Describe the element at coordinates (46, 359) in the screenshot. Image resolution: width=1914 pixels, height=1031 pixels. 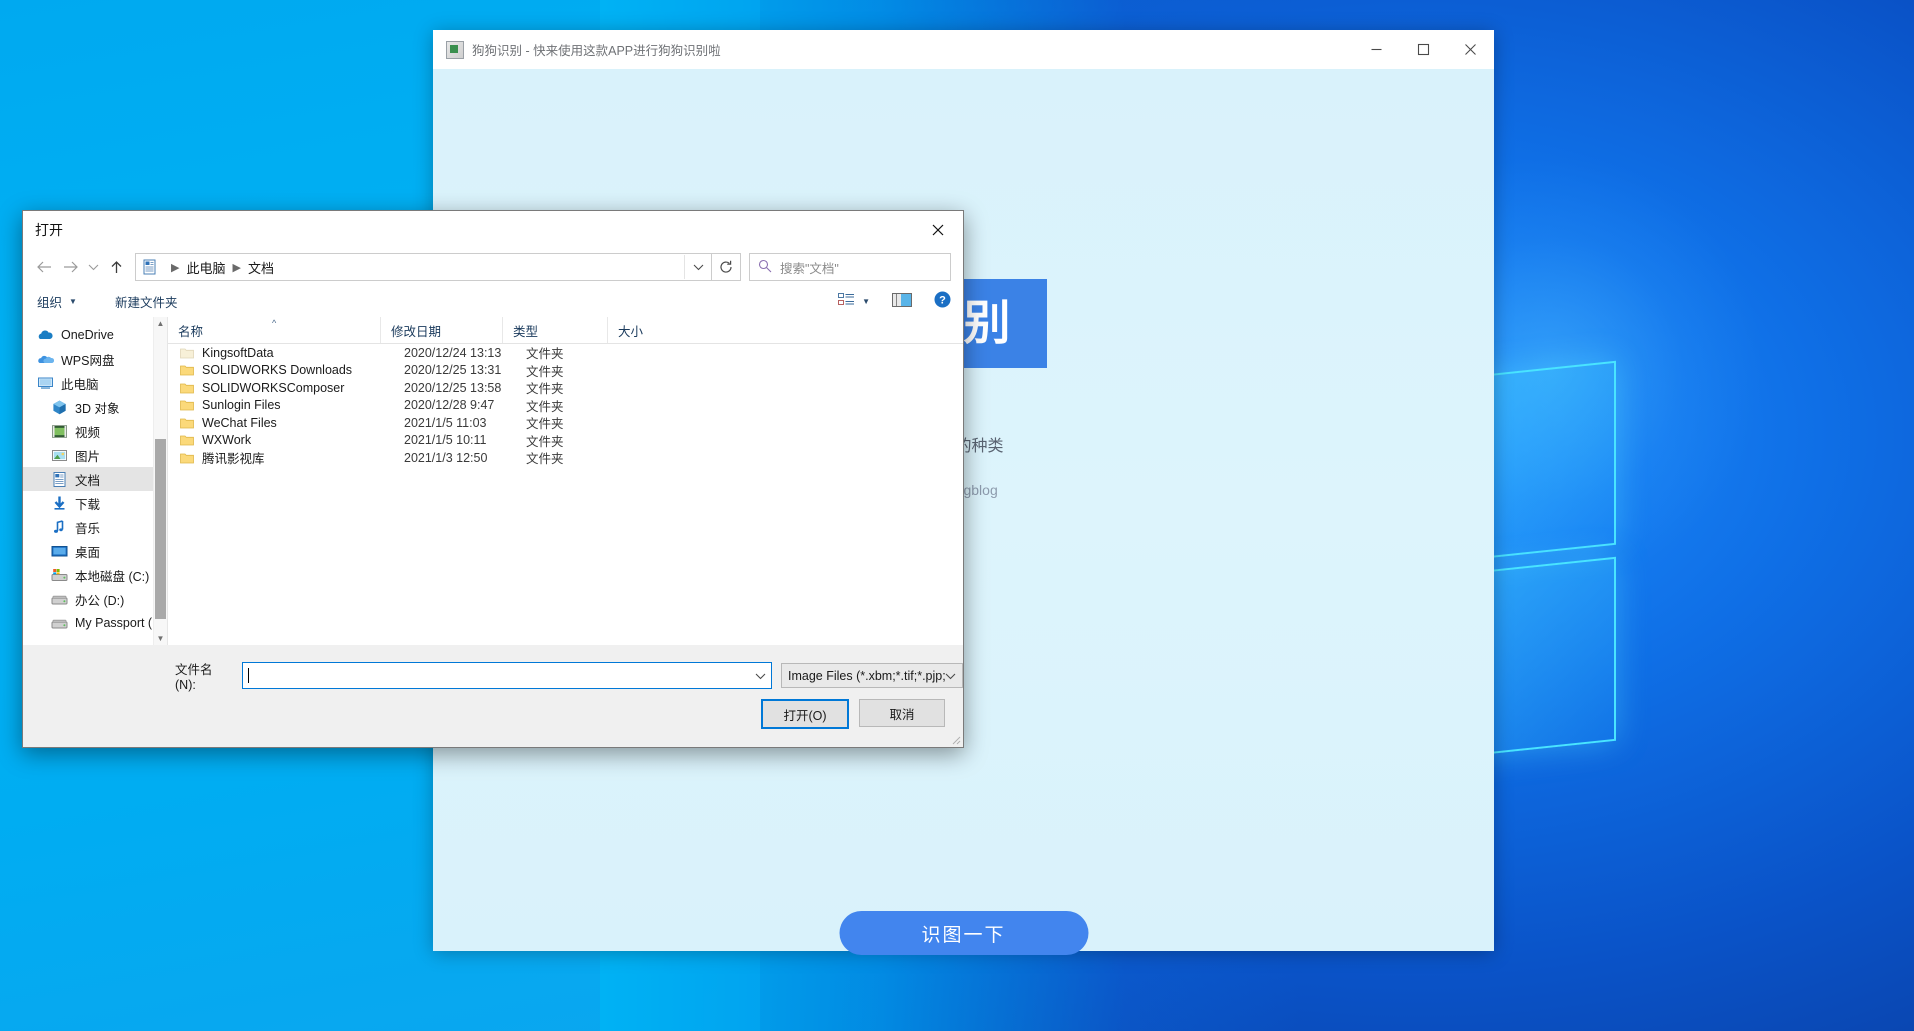
I see `wps-cloud-icon` at that location.